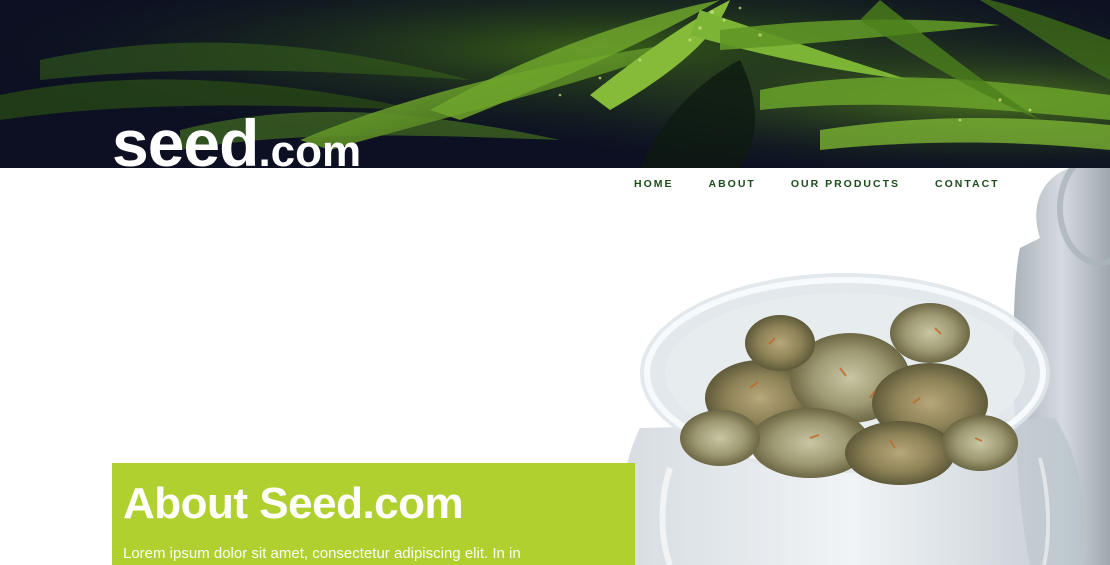 This screenshot has height=565, width=1110. Describe the element at coordinates (310, 148) in the screenshot. I see `logo-tld-text: .com` at that location.